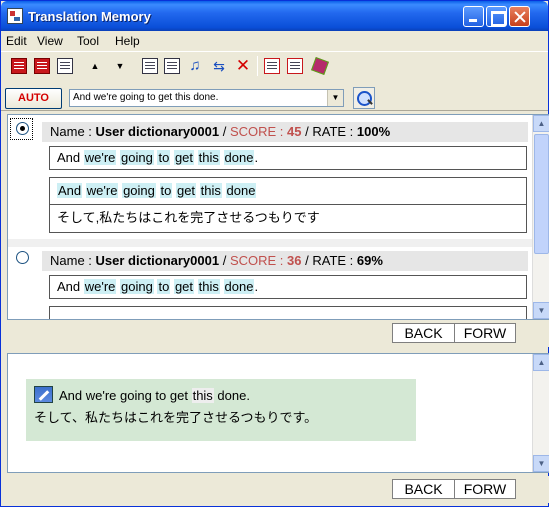 The image size is (549, 507). I want to click on preview-target: そして、私たちはこれを完了させるつもりです。, so click(176, 417).